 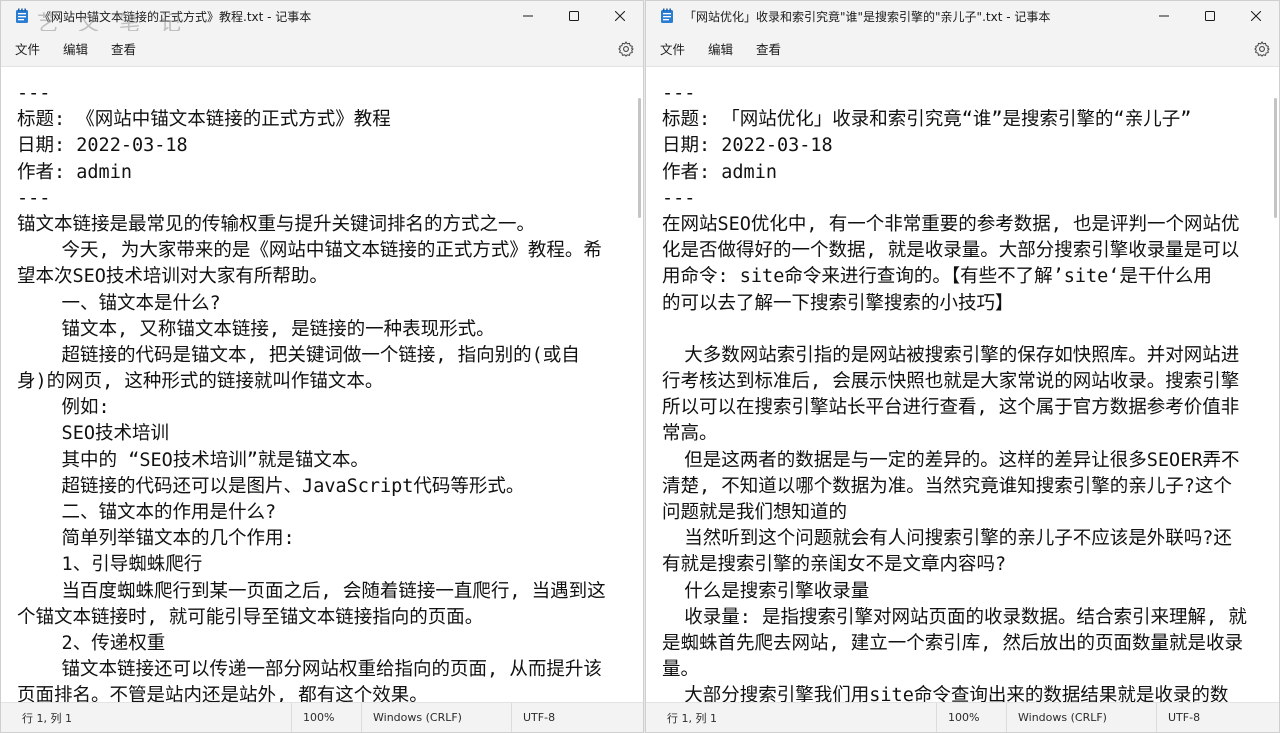 I want to click on text-line: 量。, so click(x=681, y=670).